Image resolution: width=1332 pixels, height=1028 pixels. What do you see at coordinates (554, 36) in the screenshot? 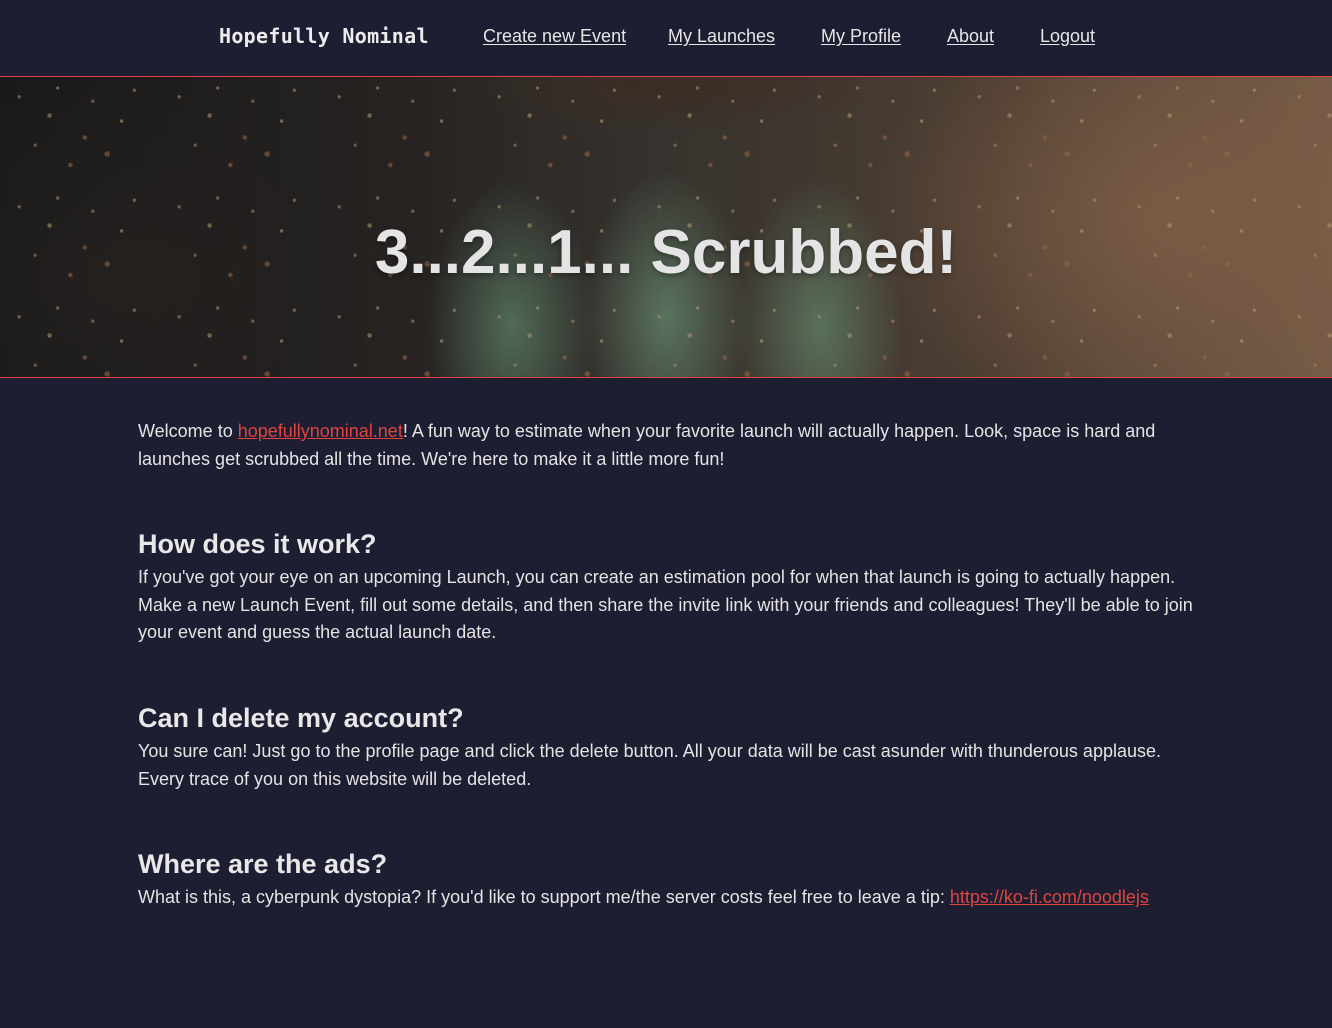
I see `nav-link-create-event: Create new Event` at bounding box center [554, 36].